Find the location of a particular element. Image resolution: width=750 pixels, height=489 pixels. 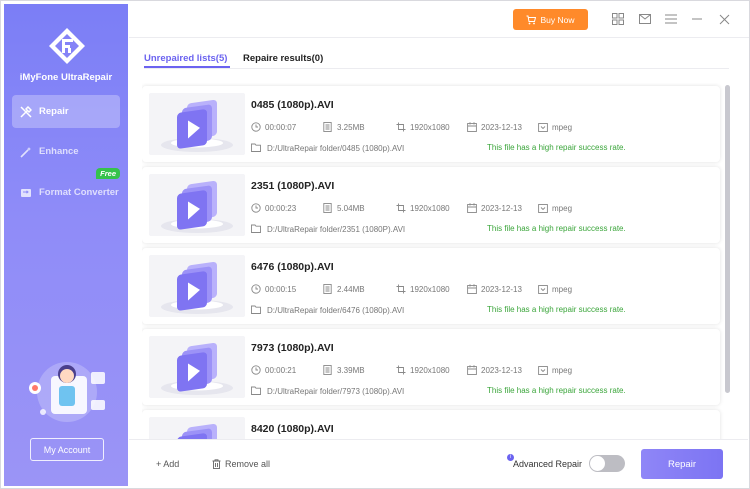

menu-icon is located at coordinates (671, 19).